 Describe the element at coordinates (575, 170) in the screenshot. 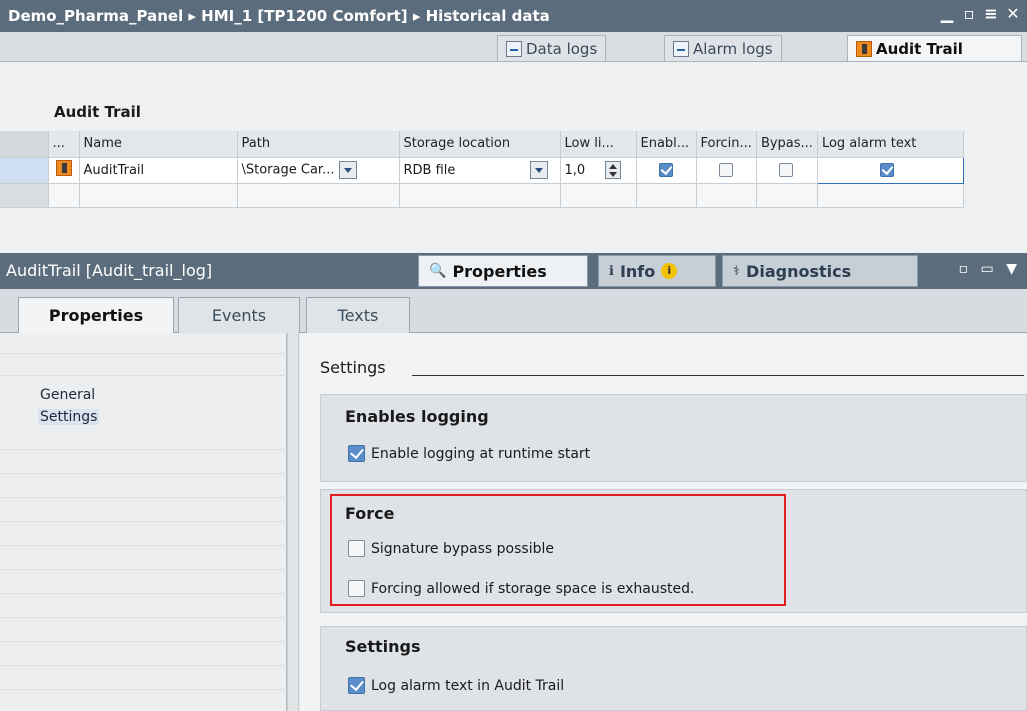

I see `low-limit-value: 1,0` at that location.